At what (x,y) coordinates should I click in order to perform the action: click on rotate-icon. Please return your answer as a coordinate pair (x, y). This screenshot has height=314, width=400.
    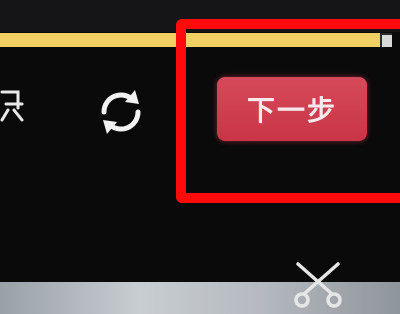
    Looking at the image, I should click on (121, 112).